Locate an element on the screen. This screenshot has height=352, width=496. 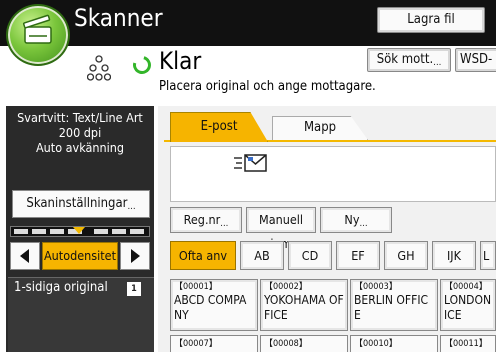
scan-mode-type: Svartvitt: Text/Line Art is located at coordinates (80, 117).